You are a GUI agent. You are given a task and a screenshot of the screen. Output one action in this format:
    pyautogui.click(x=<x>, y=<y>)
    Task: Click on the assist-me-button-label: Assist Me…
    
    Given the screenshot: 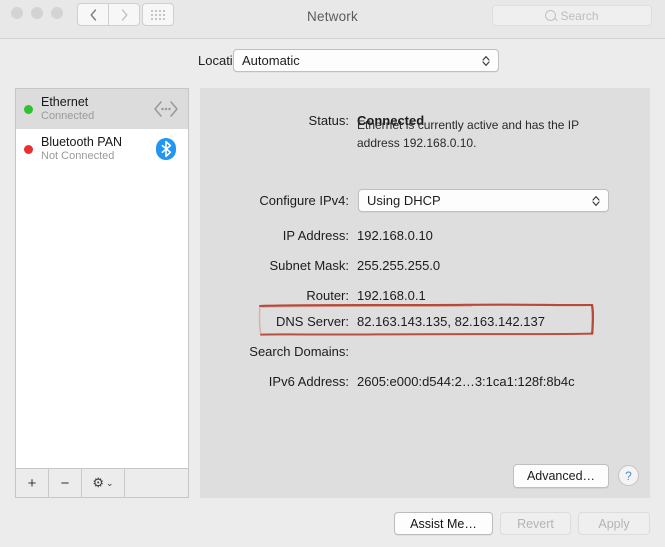 What is the action you would take?
    pyautogui.click(x=443, y=523)
    